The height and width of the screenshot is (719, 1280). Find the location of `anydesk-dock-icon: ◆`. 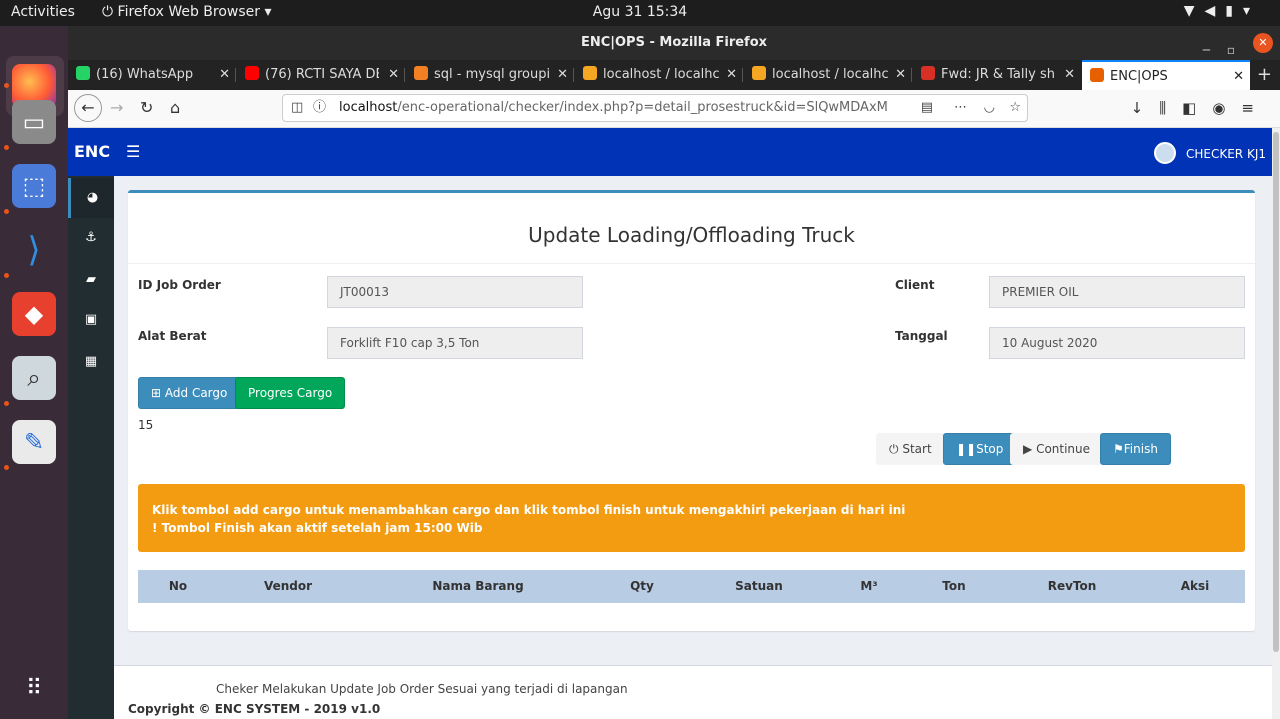

anydesk-dock-icon: ◆ is located at coordinates (34, 314).